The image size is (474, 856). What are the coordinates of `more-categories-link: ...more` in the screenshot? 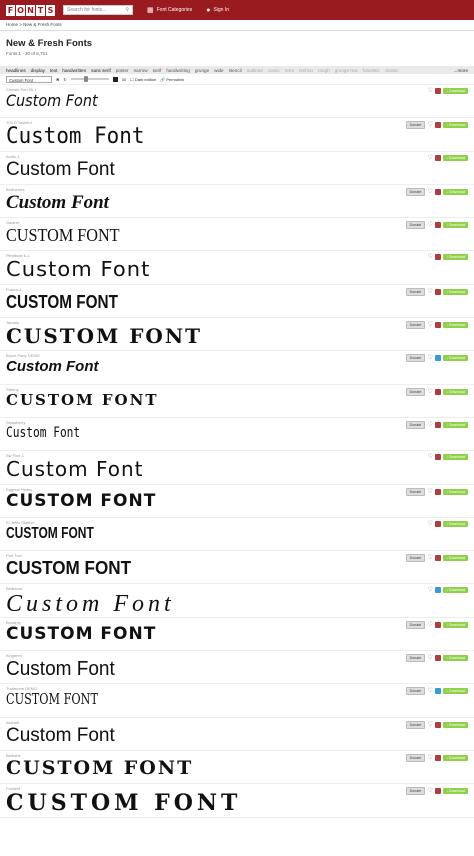 It's located at (461, 70).